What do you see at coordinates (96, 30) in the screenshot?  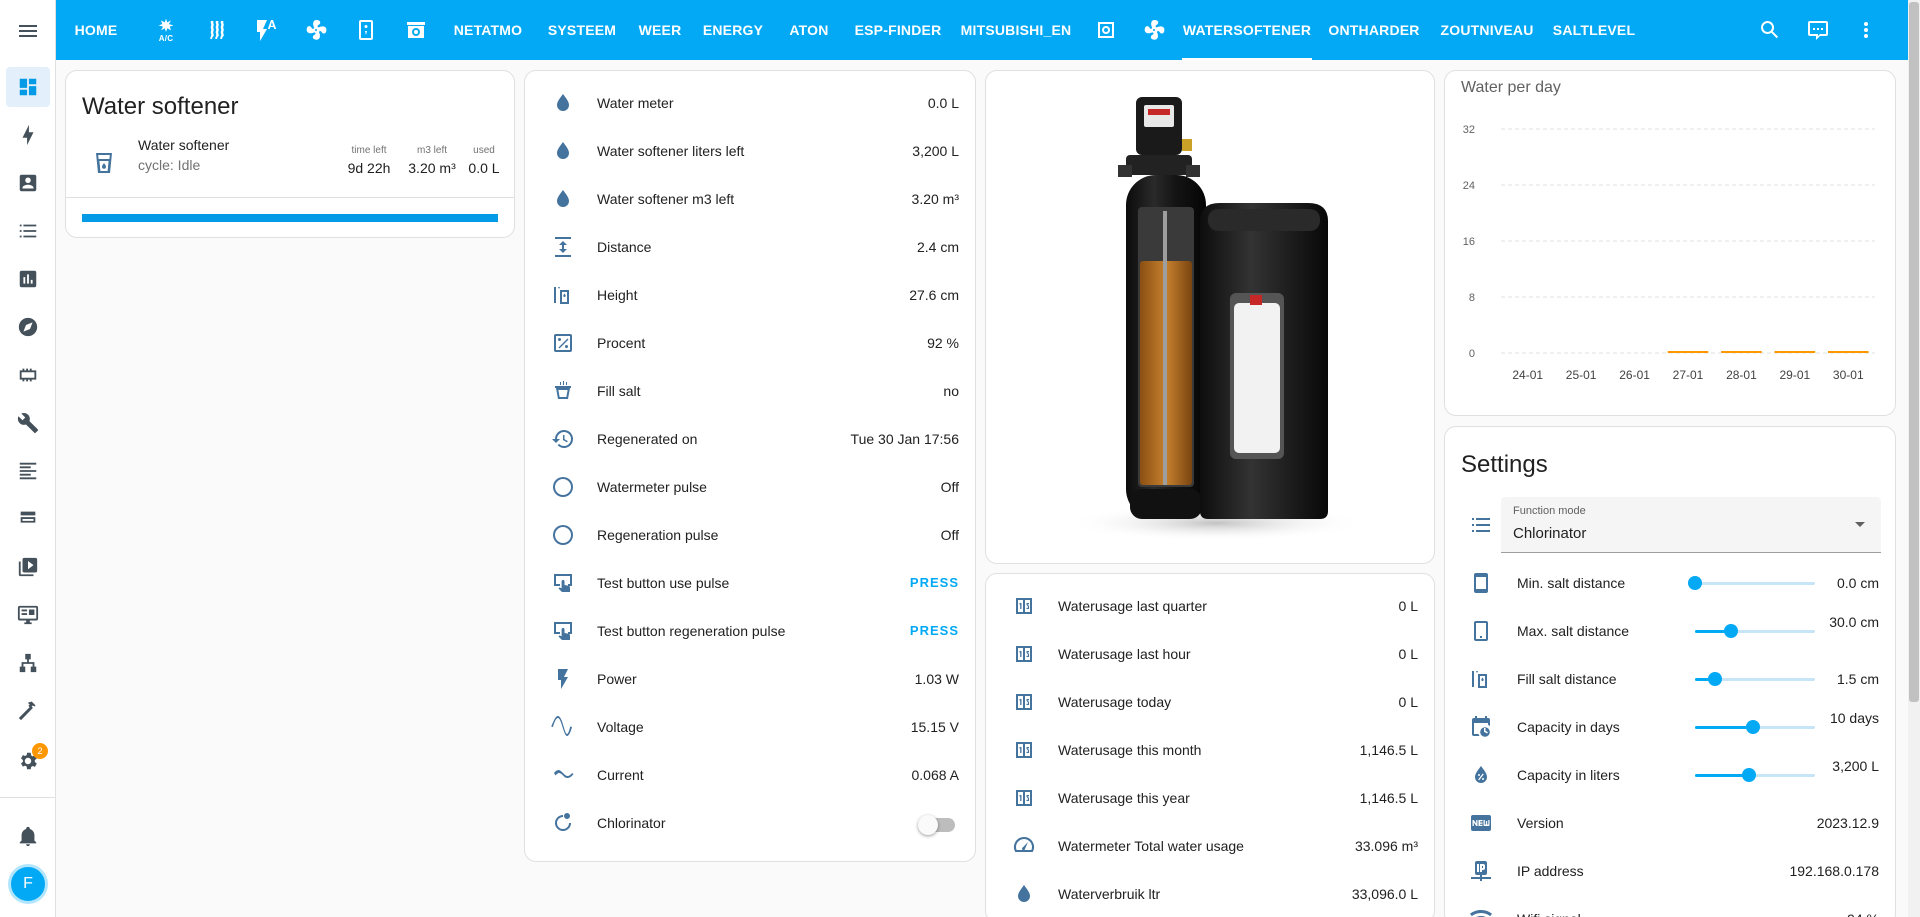 I see `tab-home: HOME` at bounding box center [96, 30].